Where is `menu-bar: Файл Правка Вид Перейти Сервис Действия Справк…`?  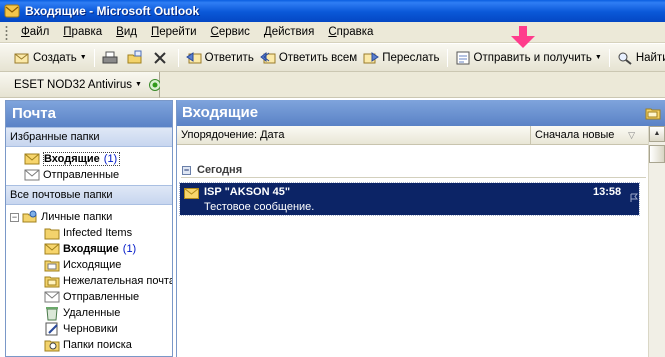 menu-bar: Файл Правка Вид Перейти Сервис Действия Справк… is located at coordinates (332, 32).